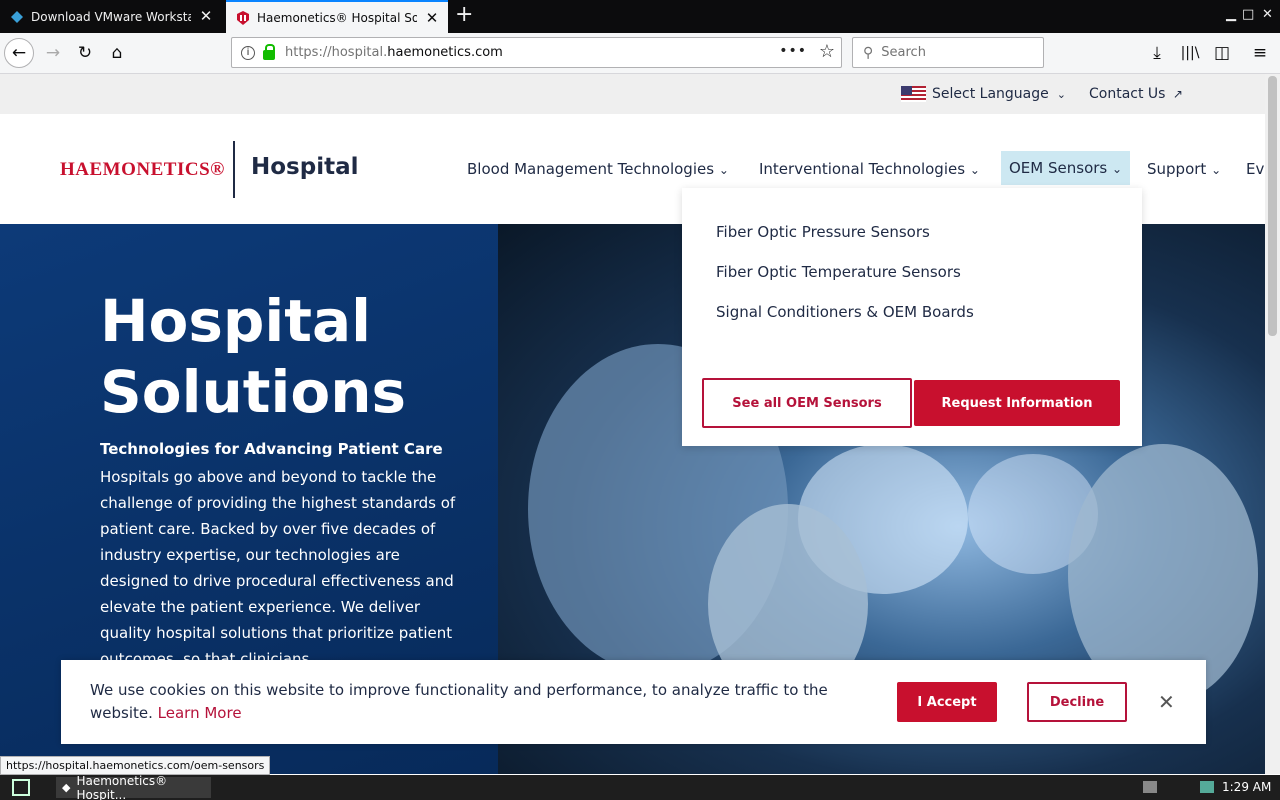 The width and height of the screenshot is (1280, 800). Describe the element at coordinates (1247, 787) in the screenshot. I see `clock: 1:29 AM` at that location.